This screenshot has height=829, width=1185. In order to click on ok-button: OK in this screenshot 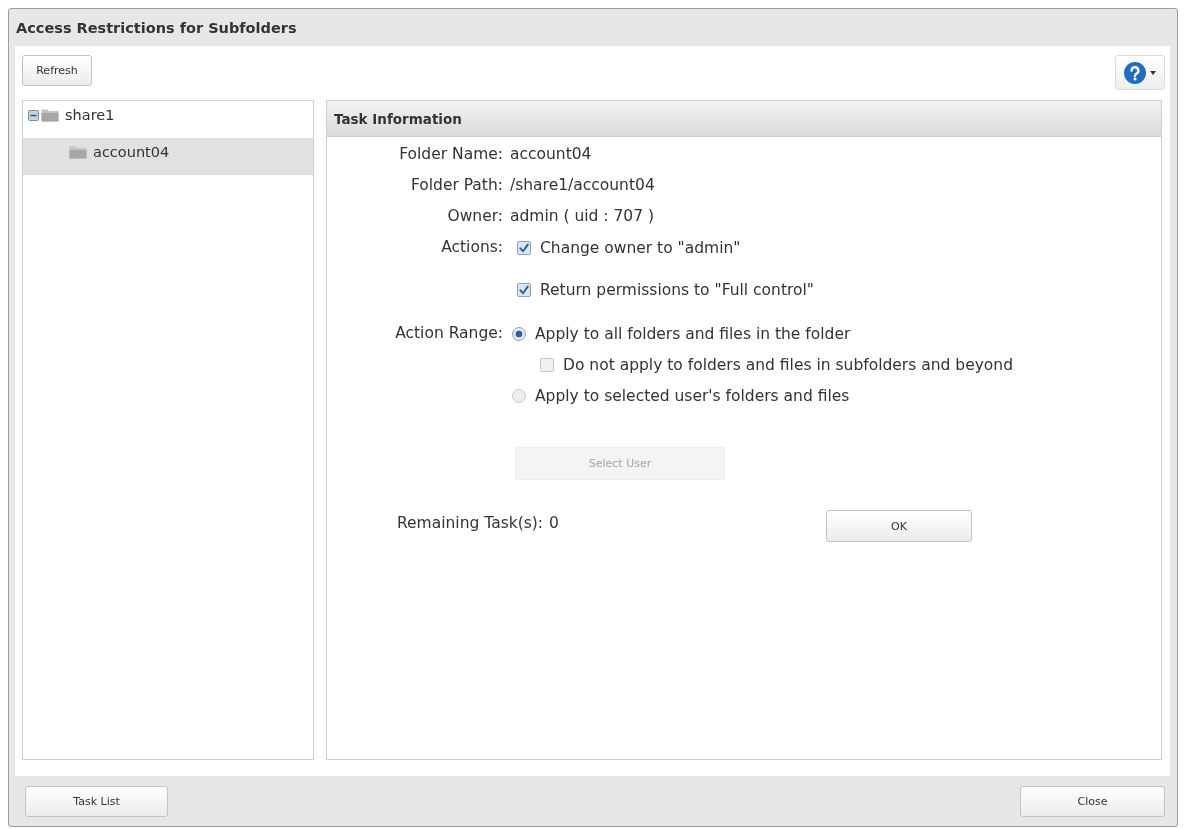, I will do `click(899, 526)`.